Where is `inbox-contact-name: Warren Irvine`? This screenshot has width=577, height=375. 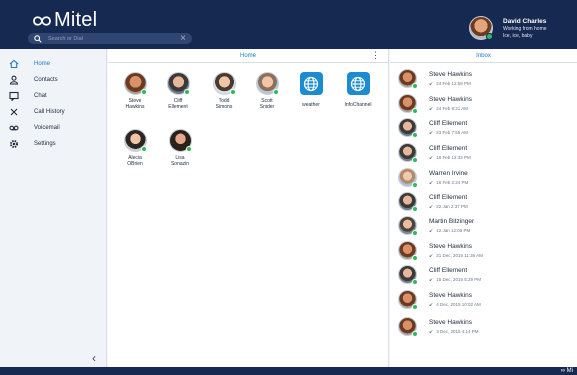
inbox-contact-name: Warren Irvine is located at coordinates (448, 173).